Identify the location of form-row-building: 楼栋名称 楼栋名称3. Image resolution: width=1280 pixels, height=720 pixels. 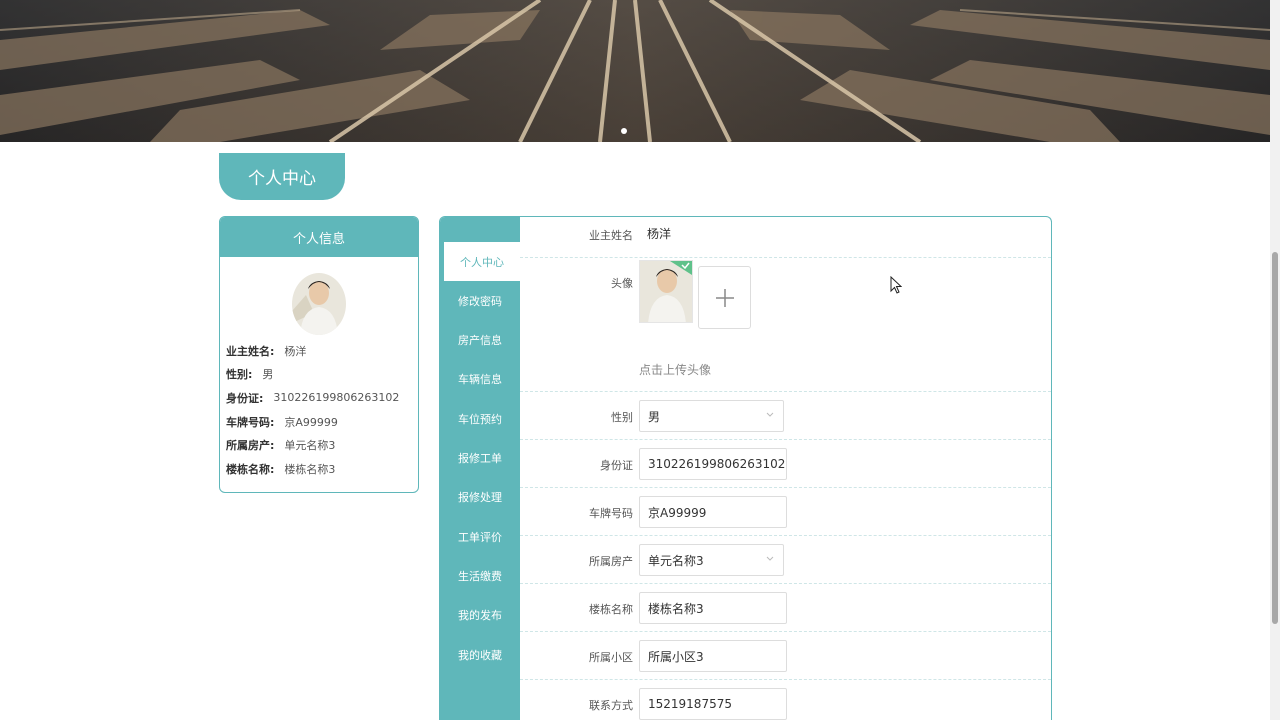
(785, 608).